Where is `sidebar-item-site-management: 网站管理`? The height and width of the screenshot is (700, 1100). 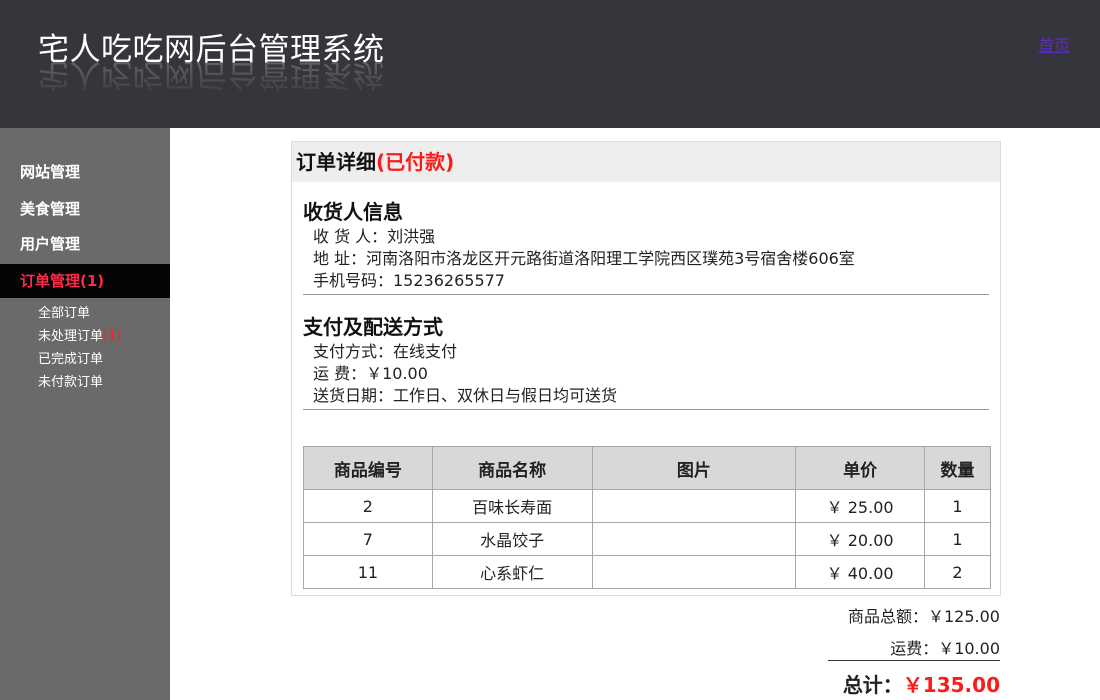 sidebar-item-site-management: 网站管理 is located at coordinates (85, 172).